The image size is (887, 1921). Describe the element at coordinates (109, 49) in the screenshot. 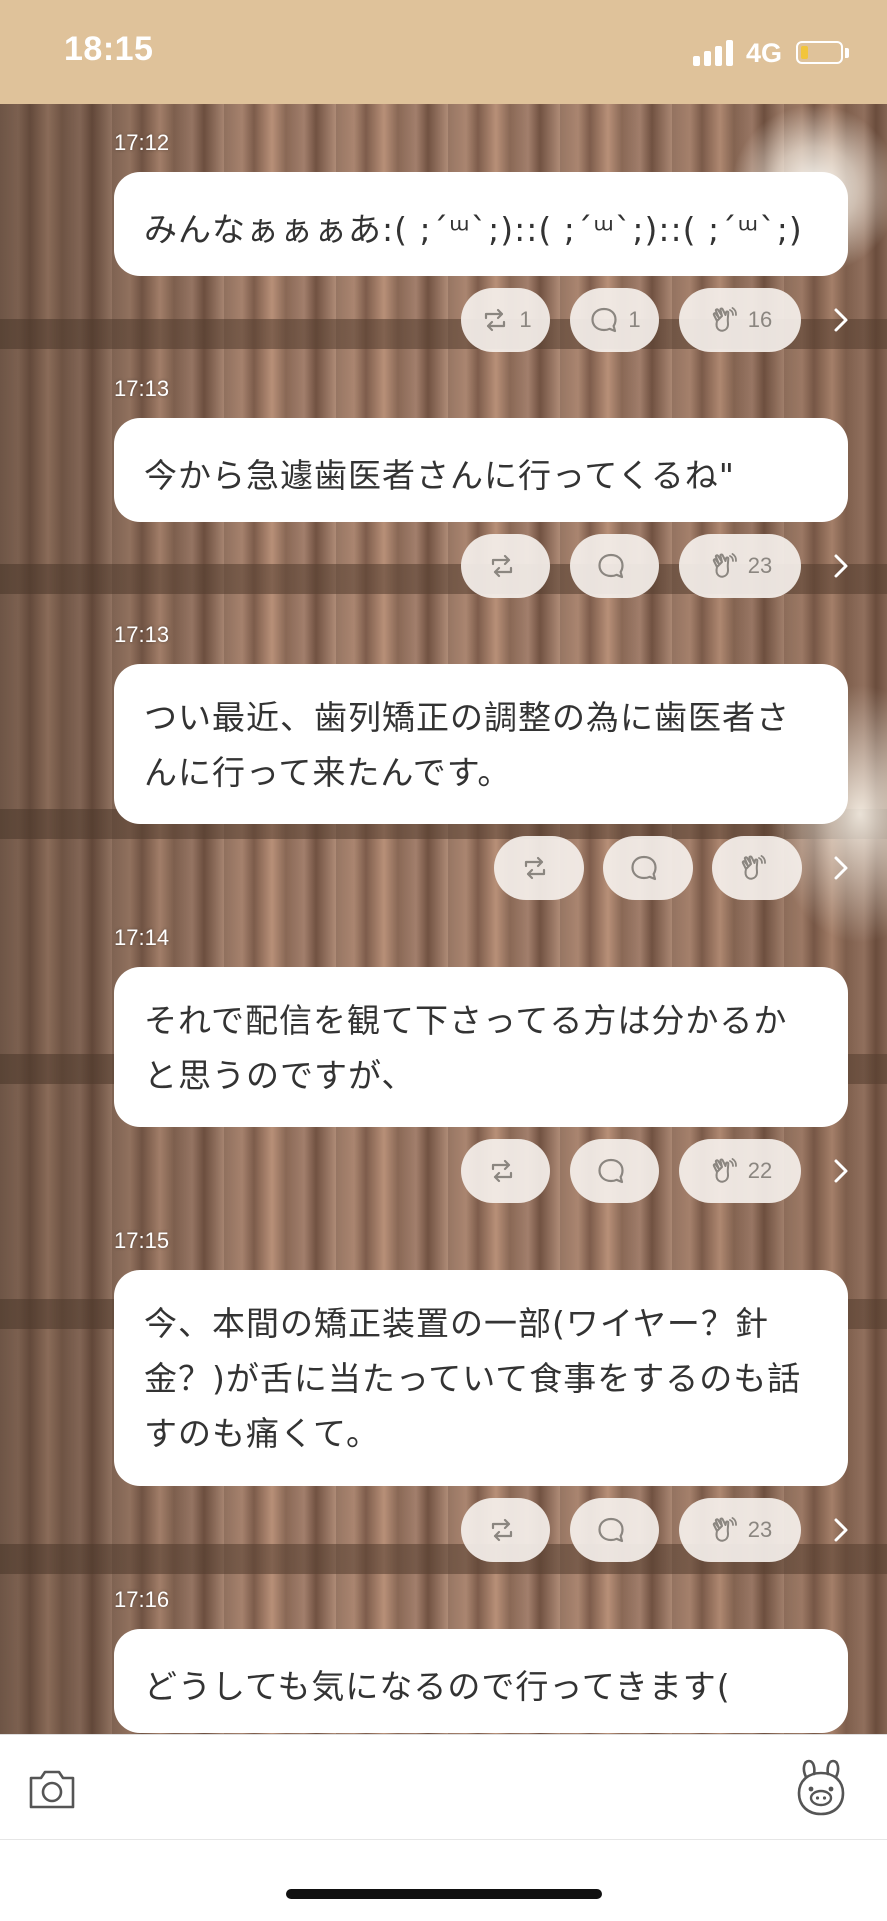

I see `status-time: 18:15` at that location.